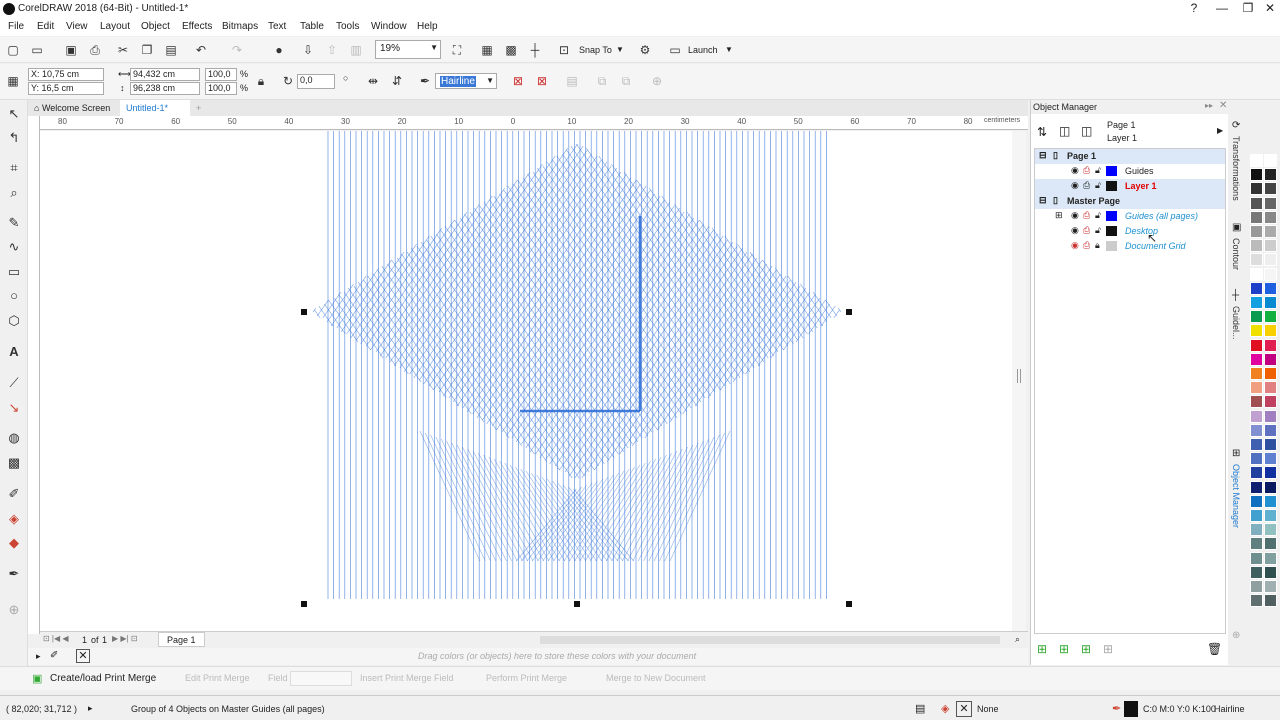 This screenshot has width=1280, height=720. I want to click on connector-tool-icon: ↘, so click(14, 408).